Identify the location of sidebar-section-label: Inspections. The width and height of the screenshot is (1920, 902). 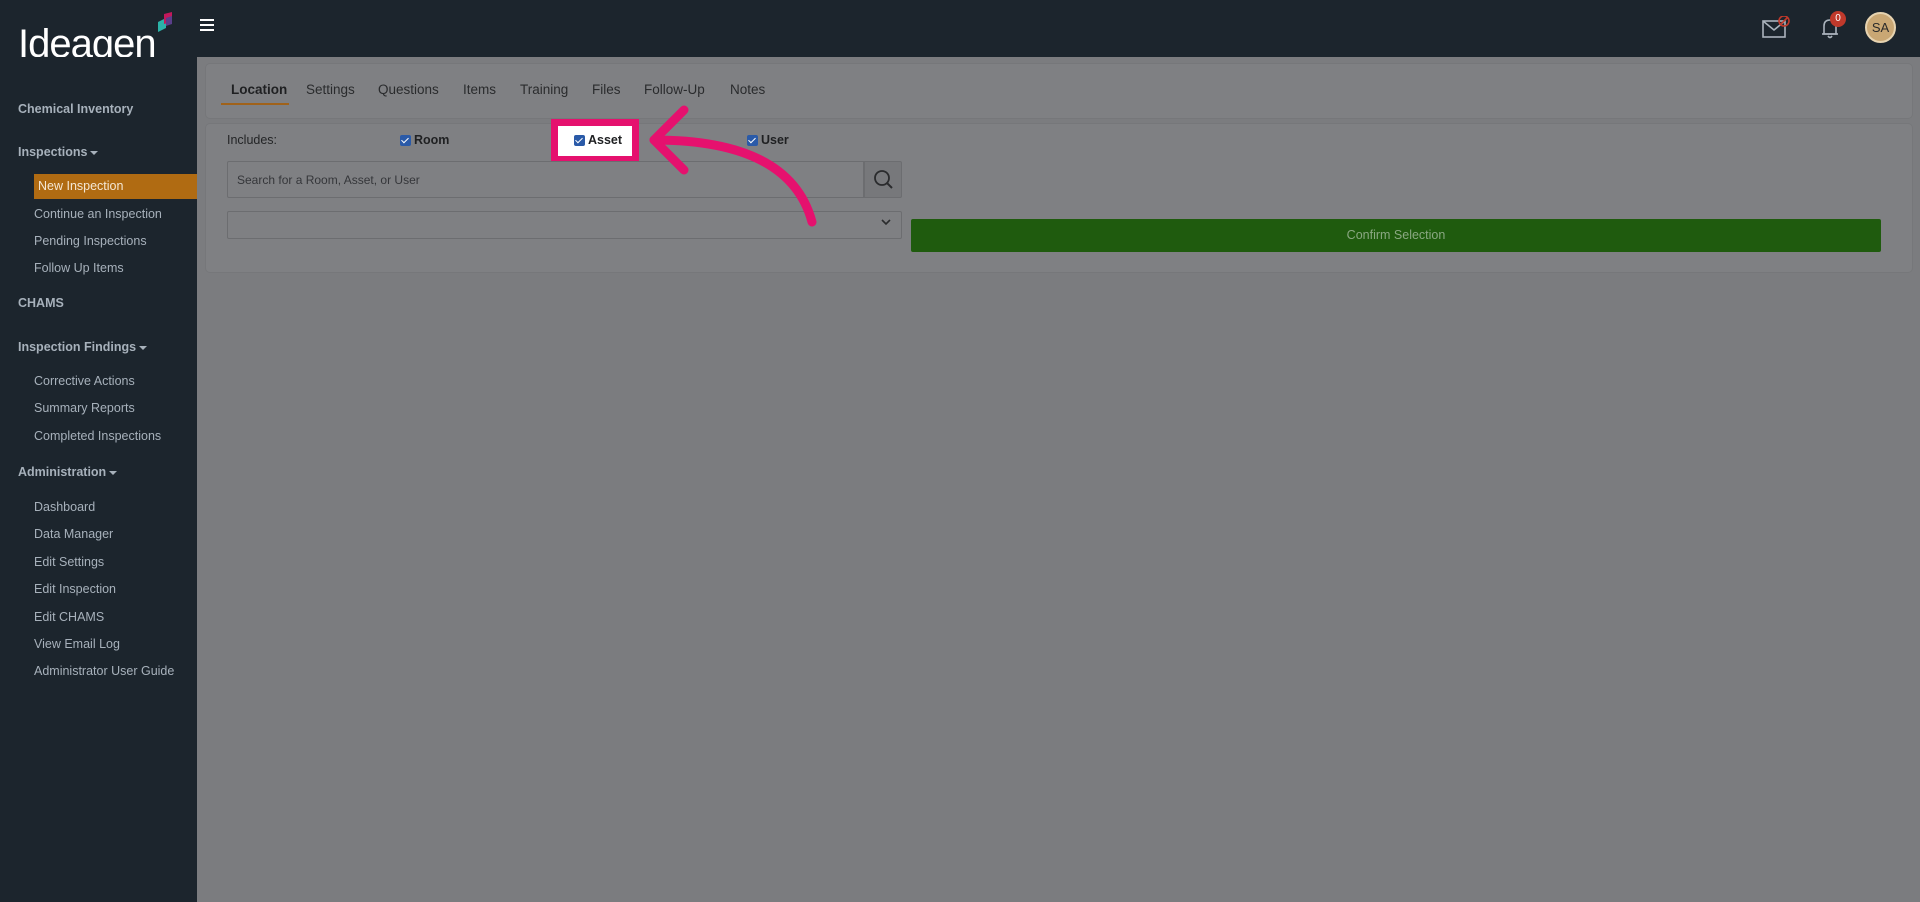
(53, 152).